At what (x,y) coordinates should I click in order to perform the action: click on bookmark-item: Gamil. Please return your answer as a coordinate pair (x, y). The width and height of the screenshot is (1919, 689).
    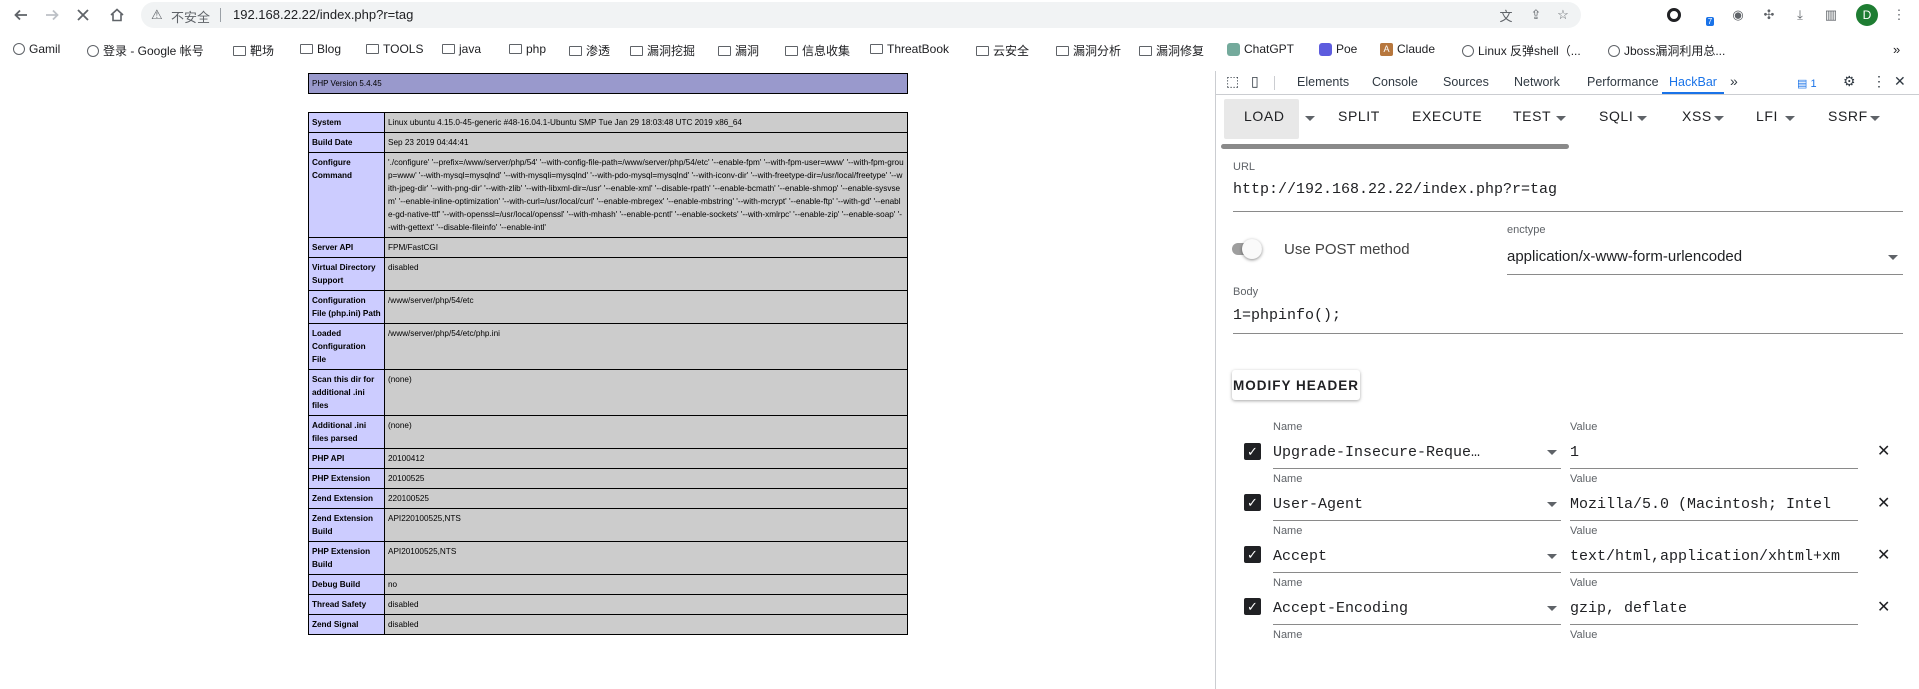
    Looking at the image, I should click on (36, 49).